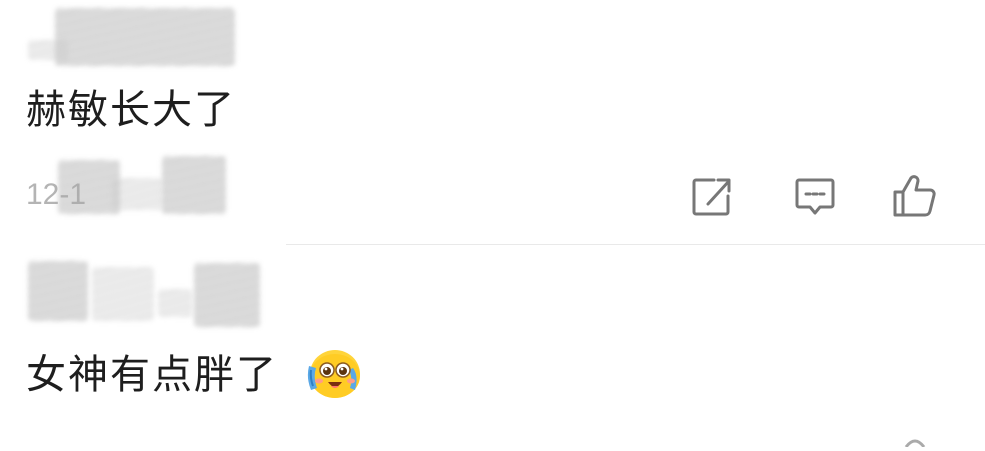 The width and height of the screenshot is (985, 451). I want to click on comment-text: 女神有点胖了, so click(152, 375).